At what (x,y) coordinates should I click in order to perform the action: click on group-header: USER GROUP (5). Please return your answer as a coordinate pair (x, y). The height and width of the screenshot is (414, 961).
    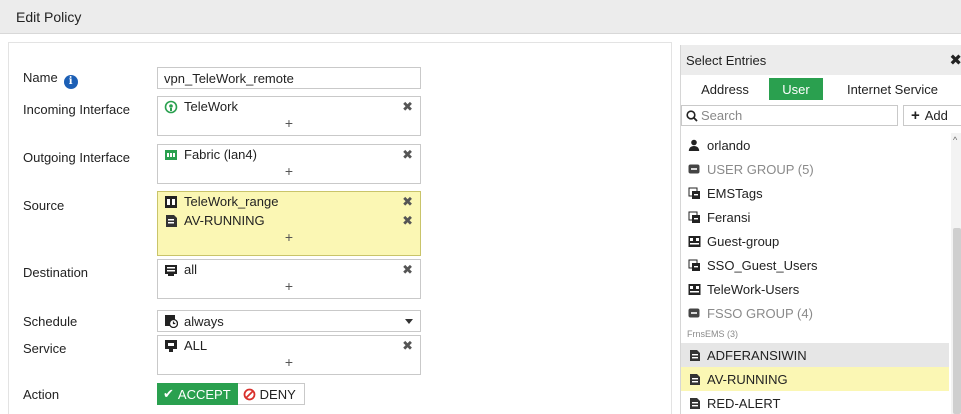
    Looking at the image, I should click on (815, 169).